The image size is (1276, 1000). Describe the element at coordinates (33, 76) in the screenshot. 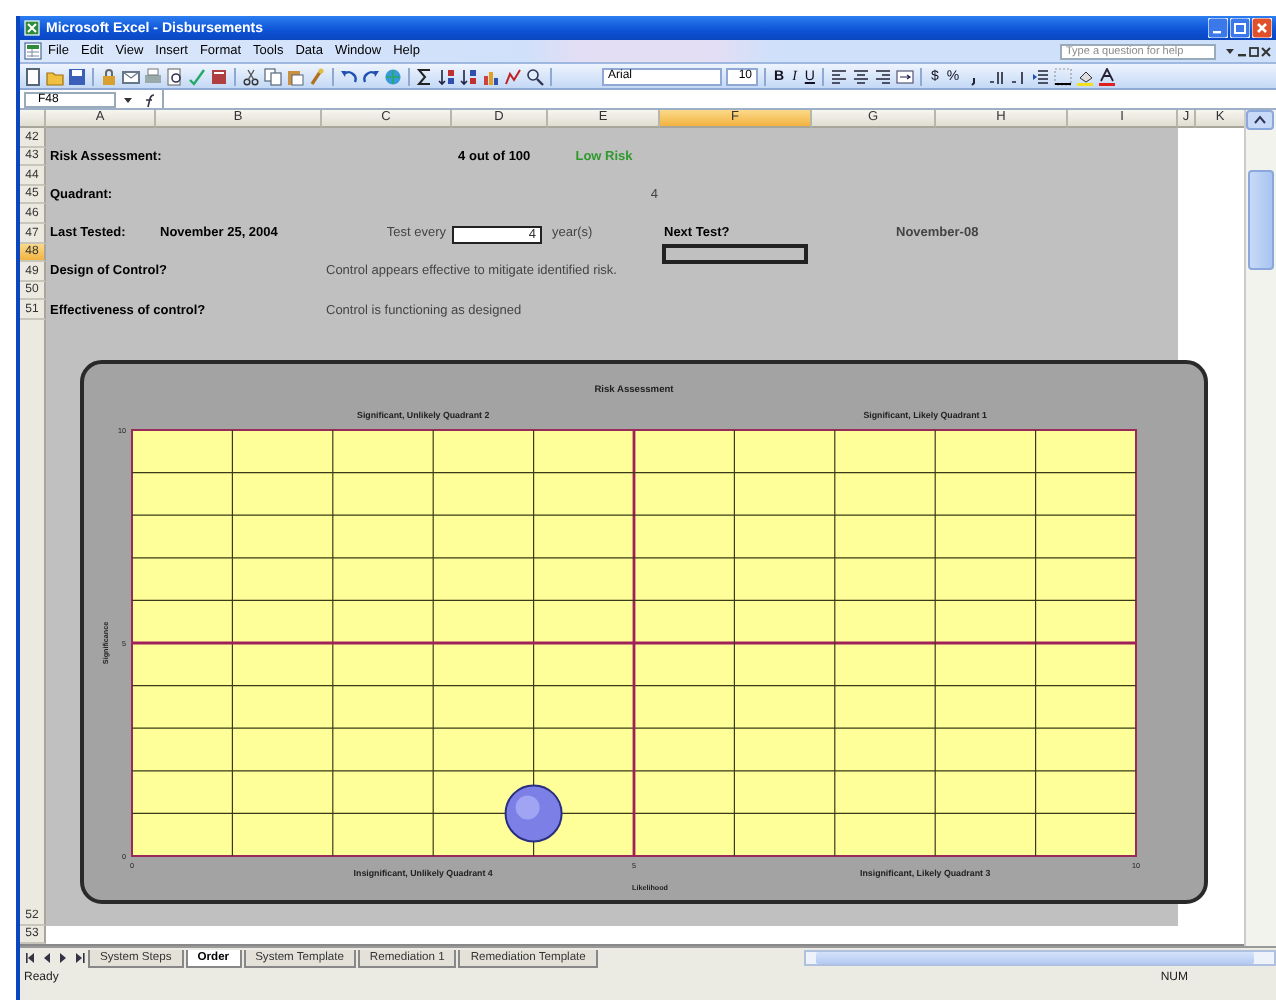

I see `new-document-icon` at that location.